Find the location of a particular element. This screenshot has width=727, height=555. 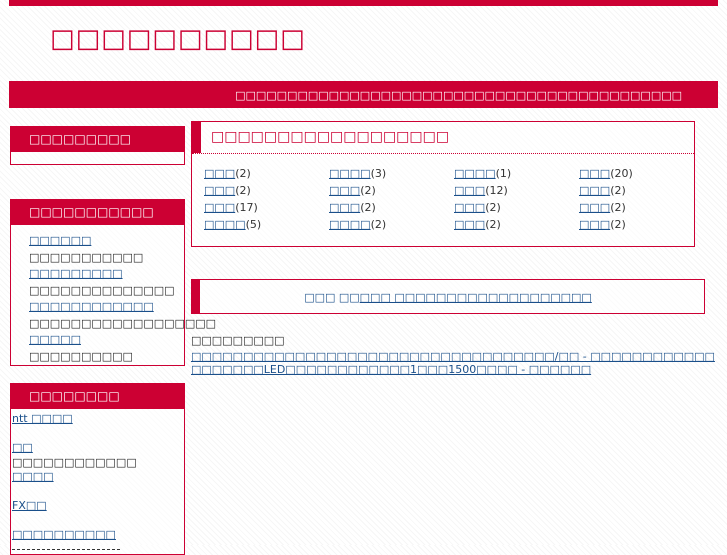

category-item: □□□(20) is located at coordinates (606, 173).